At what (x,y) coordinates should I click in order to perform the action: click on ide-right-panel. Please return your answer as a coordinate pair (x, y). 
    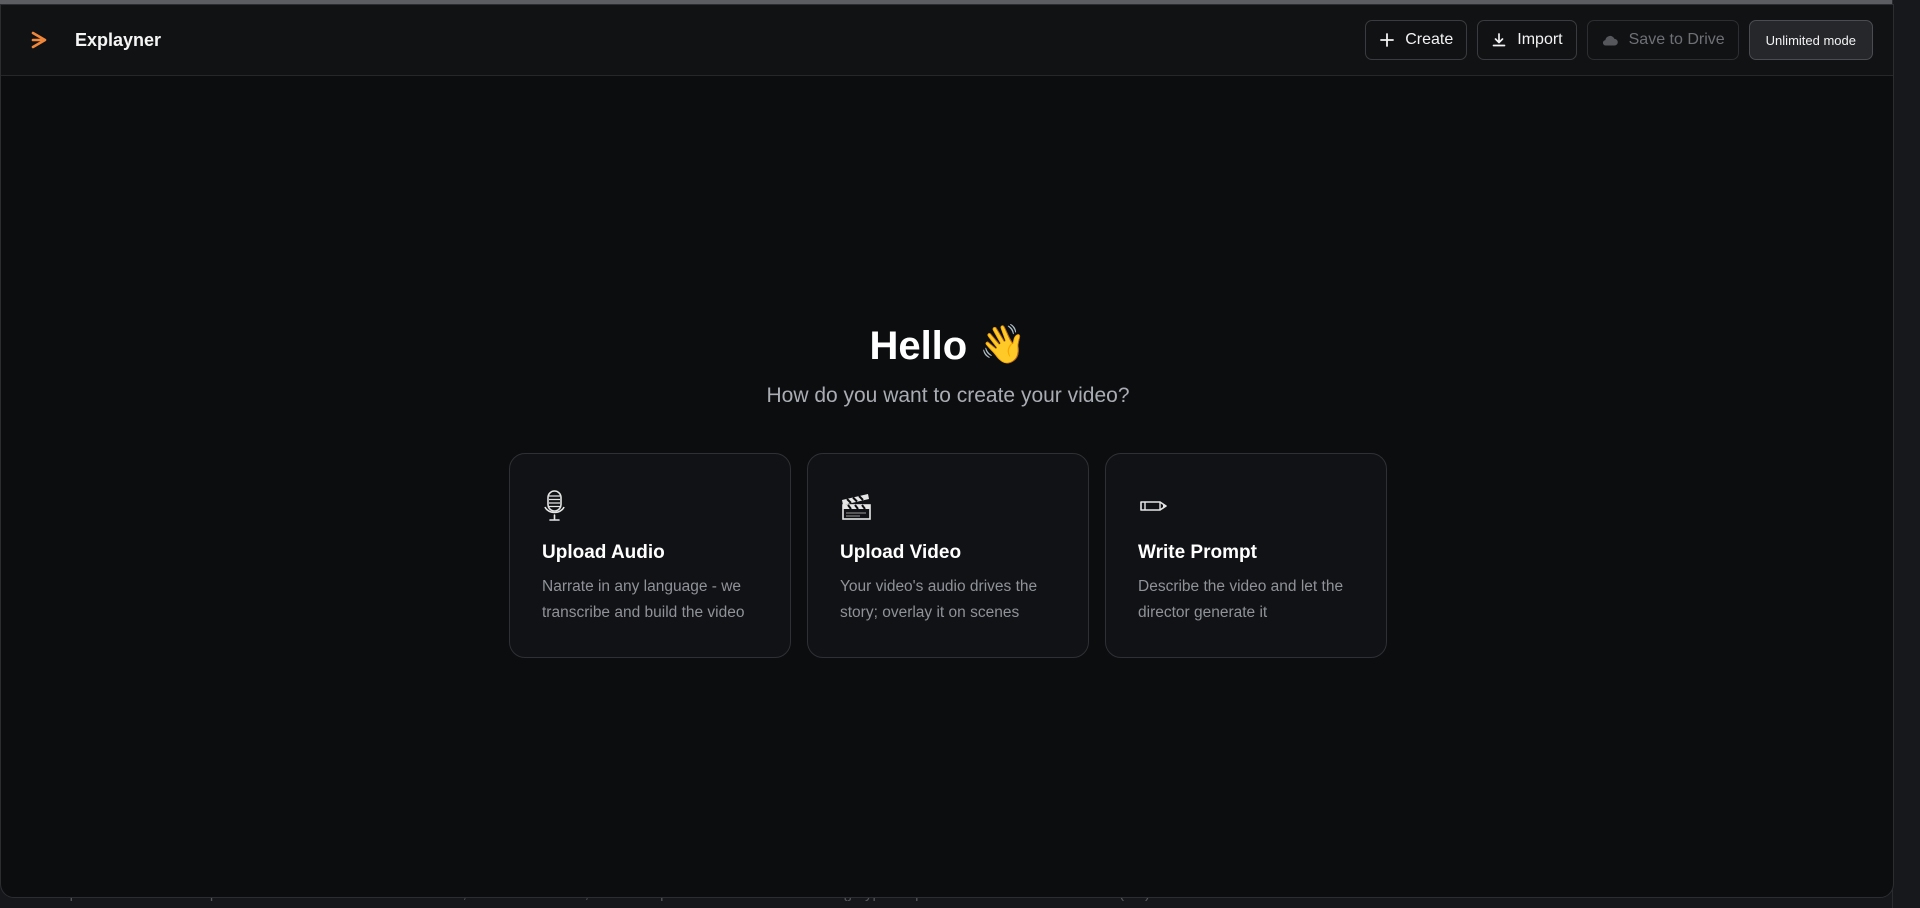
    Looking at the image, I should click on (1906, 454).